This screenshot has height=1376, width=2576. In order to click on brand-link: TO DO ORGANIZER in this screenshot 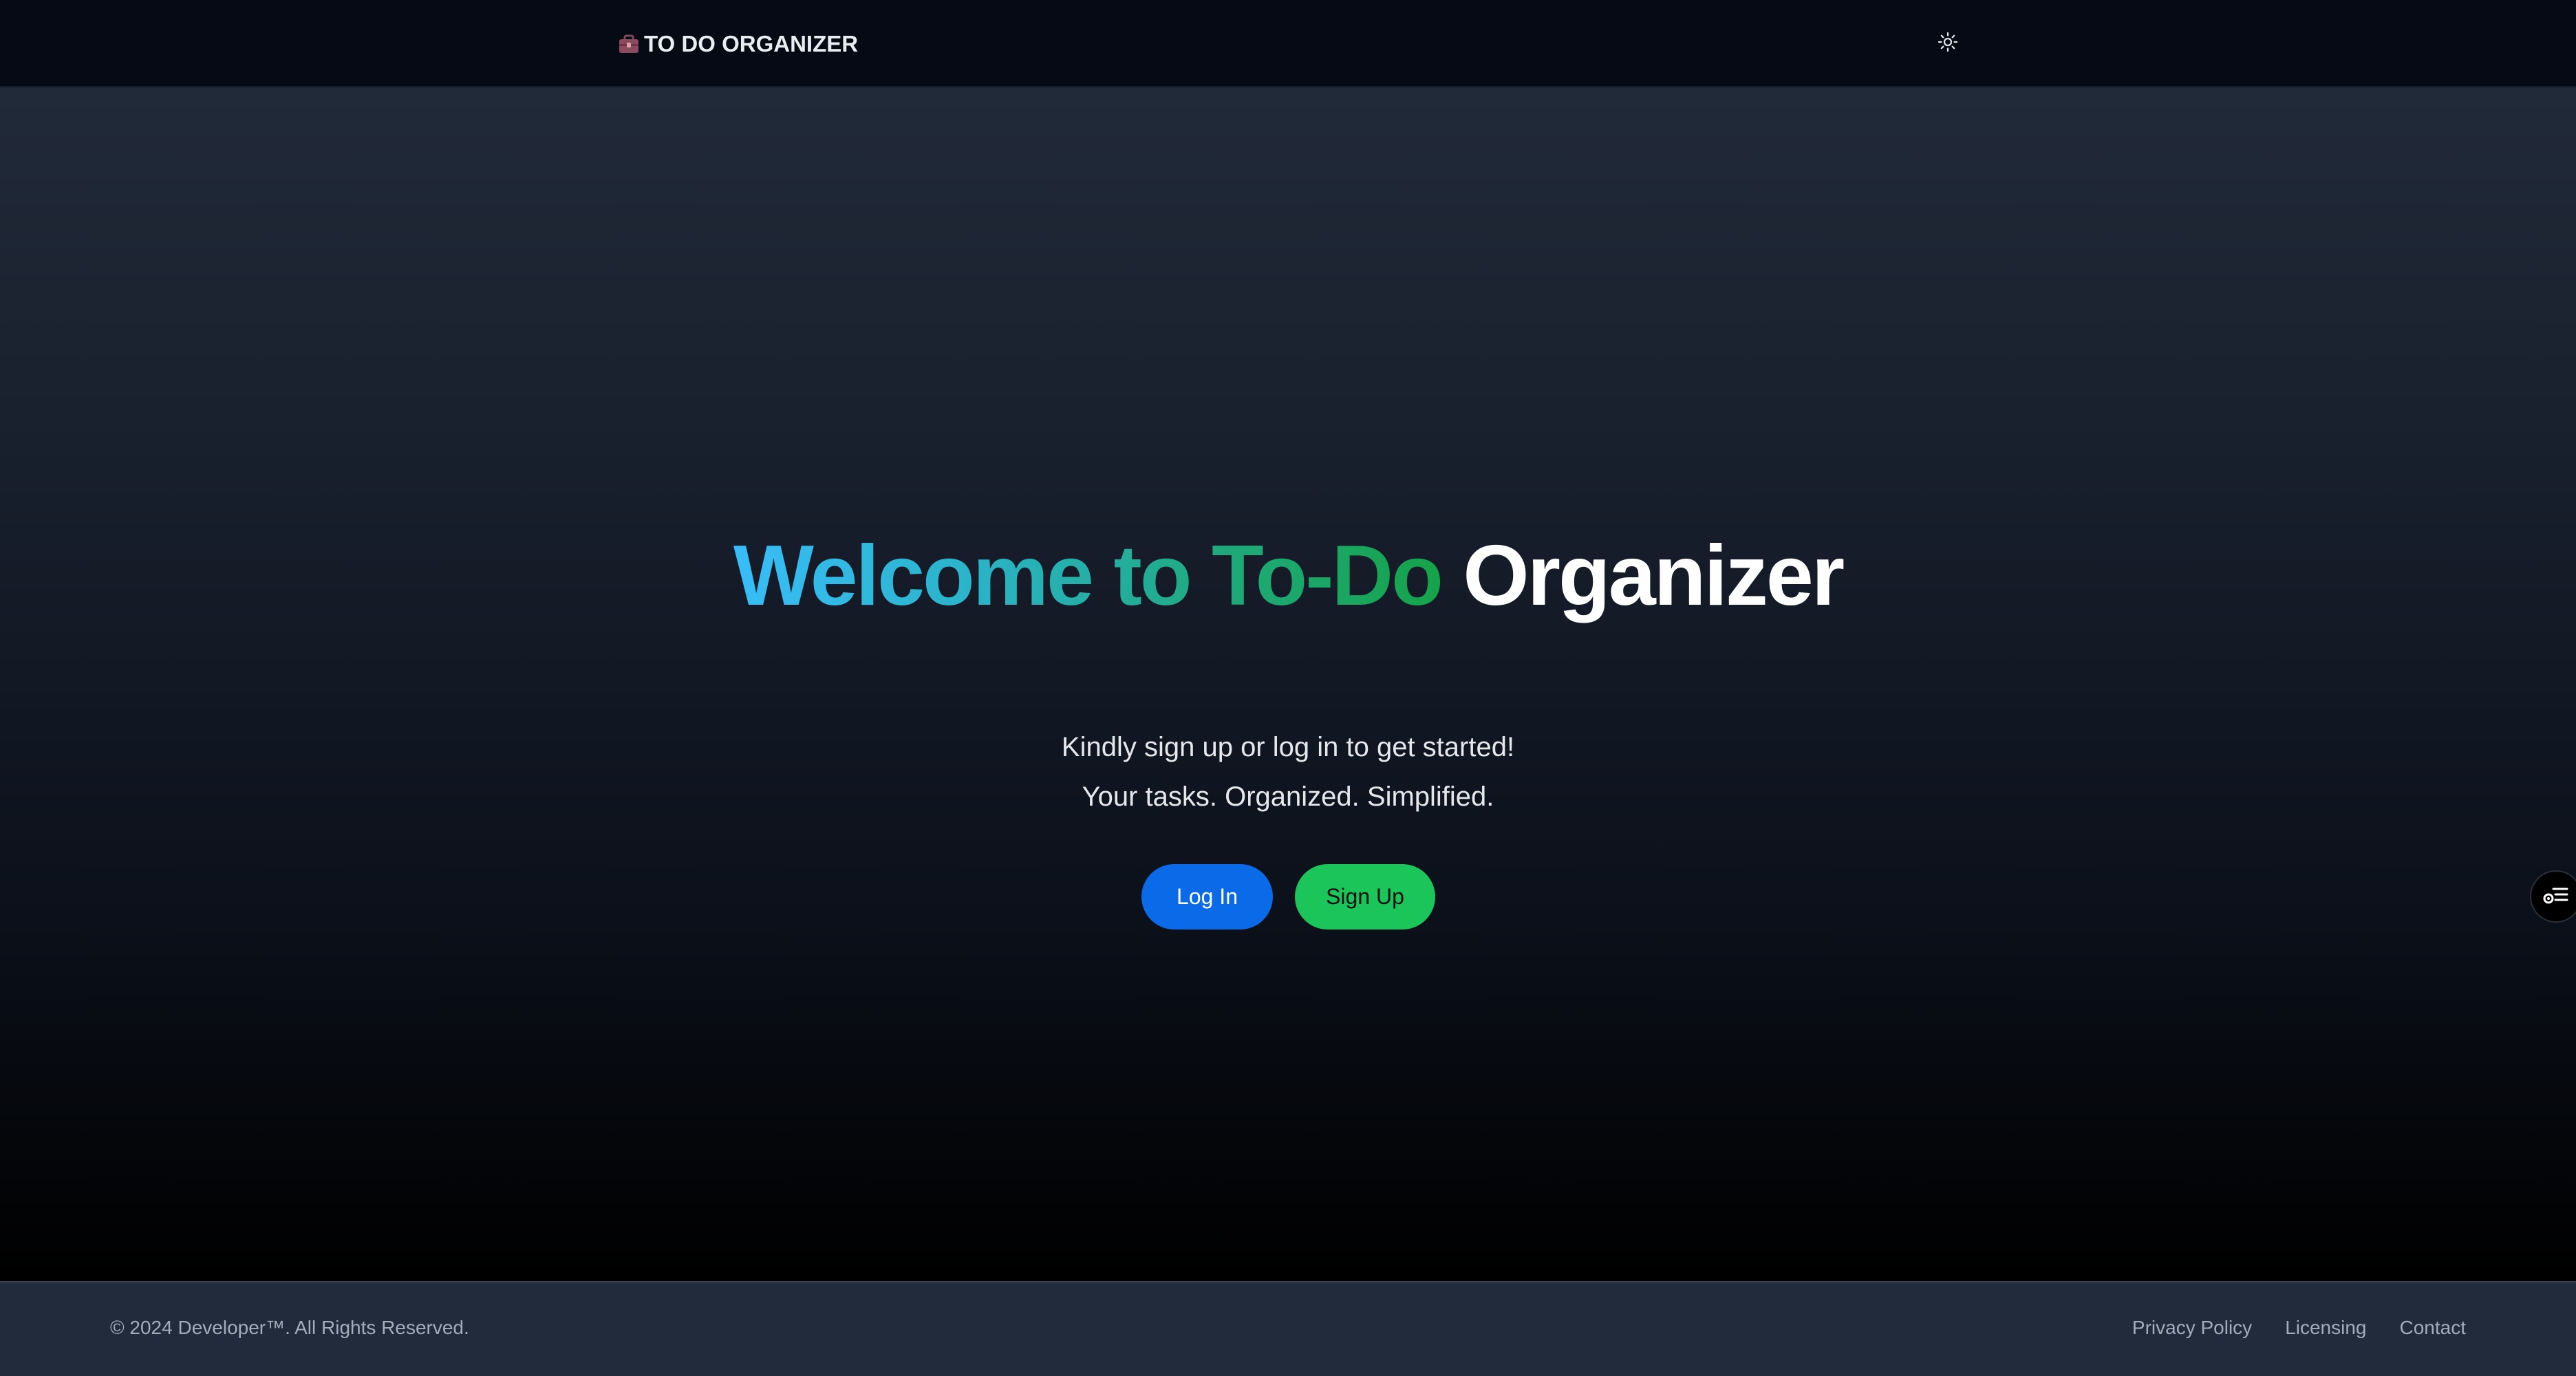, I will do `click(738, 44)`.